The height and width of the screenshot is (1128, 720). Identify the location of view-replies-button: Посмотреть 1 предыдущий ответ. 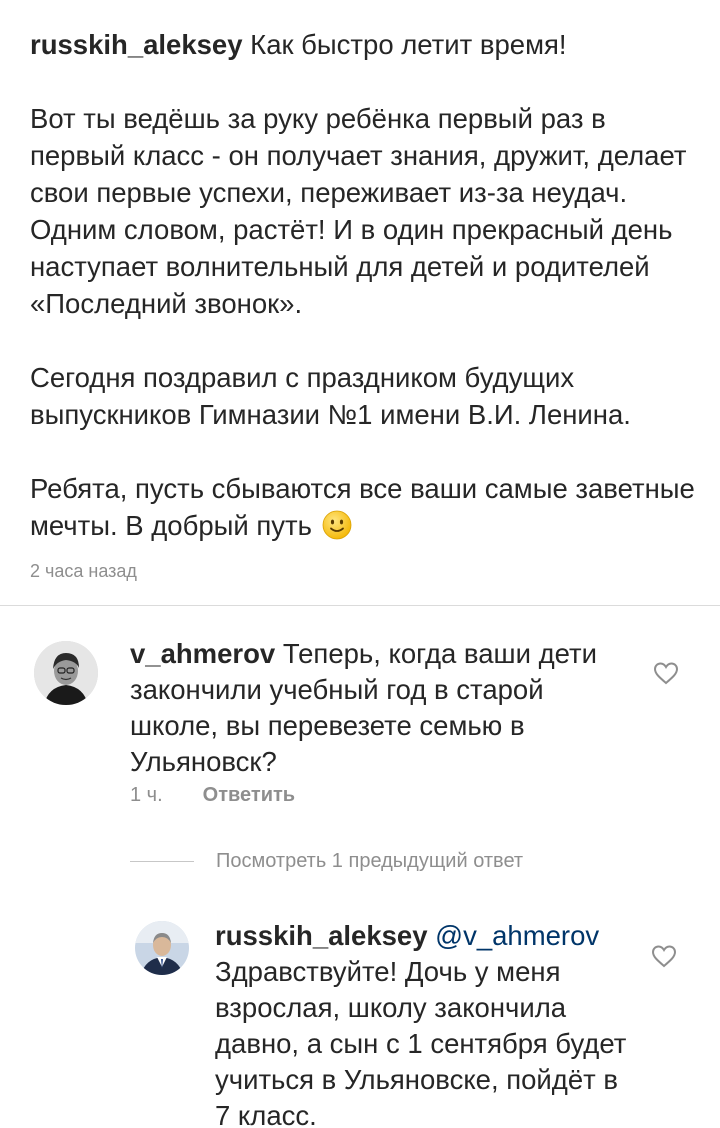
(326, 861).